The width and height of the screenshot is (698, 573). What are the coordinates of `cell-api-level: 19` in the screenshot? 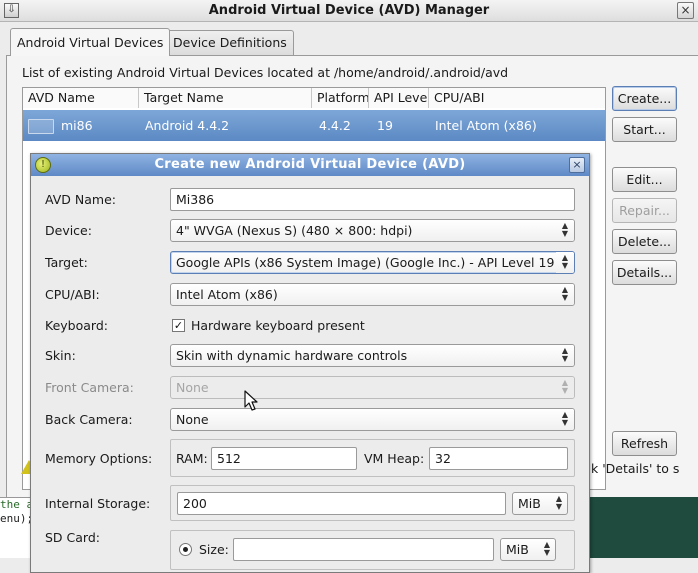 It's located at (385, 125).